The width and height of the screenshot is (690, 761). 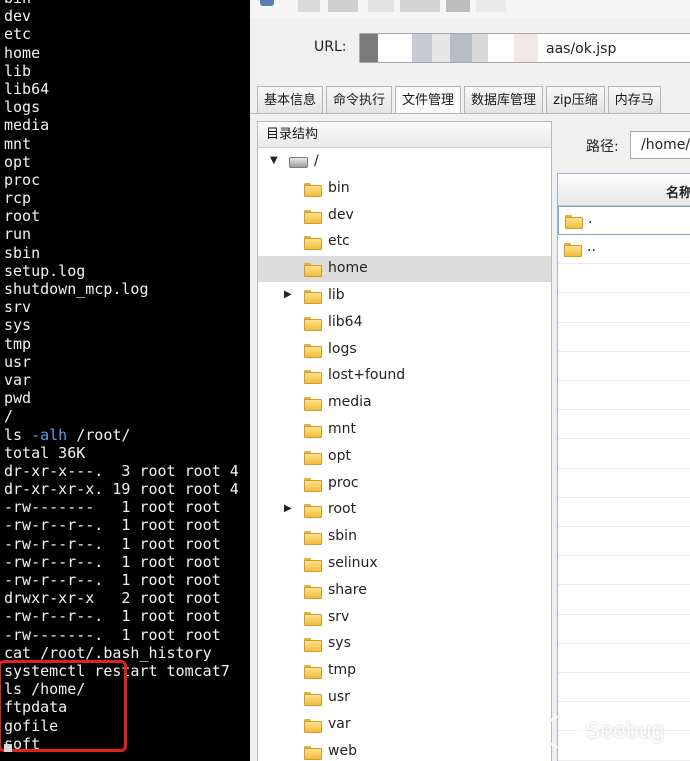 What do you see at coordinates (470, 113) in the screenshot?
I see `tab-divider` at bounding box center [470, 113].